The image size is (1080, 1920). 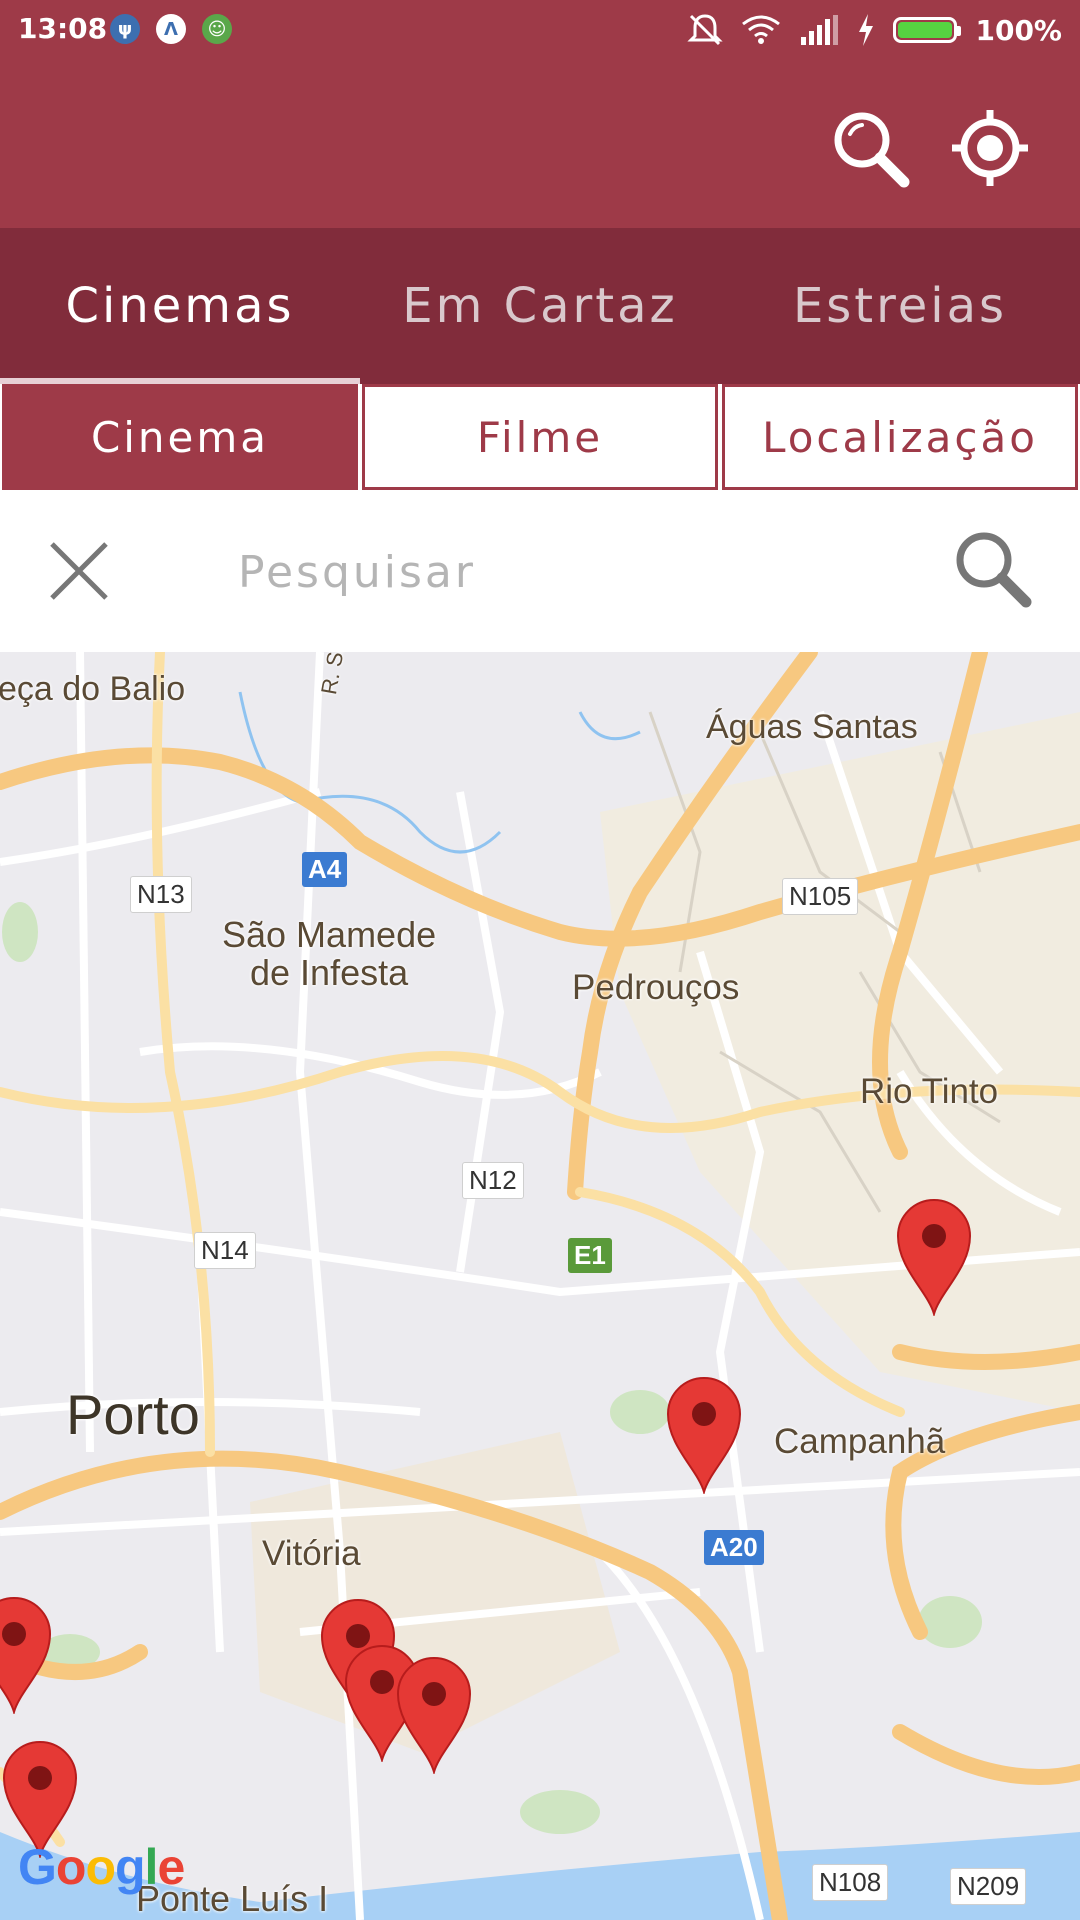 I want to click on search-icon, so click(x=870, y=148).